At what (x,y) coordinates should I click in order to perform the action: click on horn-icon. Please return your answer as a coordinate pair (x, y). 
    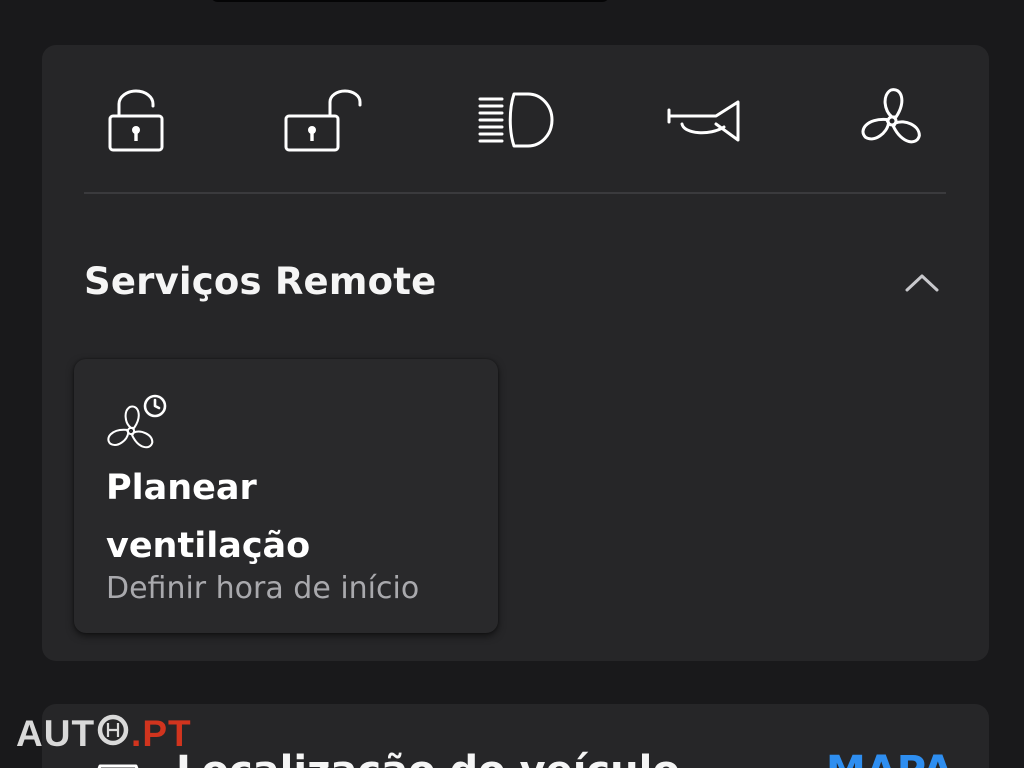
    Looking at the image, I should click on (703, 121).